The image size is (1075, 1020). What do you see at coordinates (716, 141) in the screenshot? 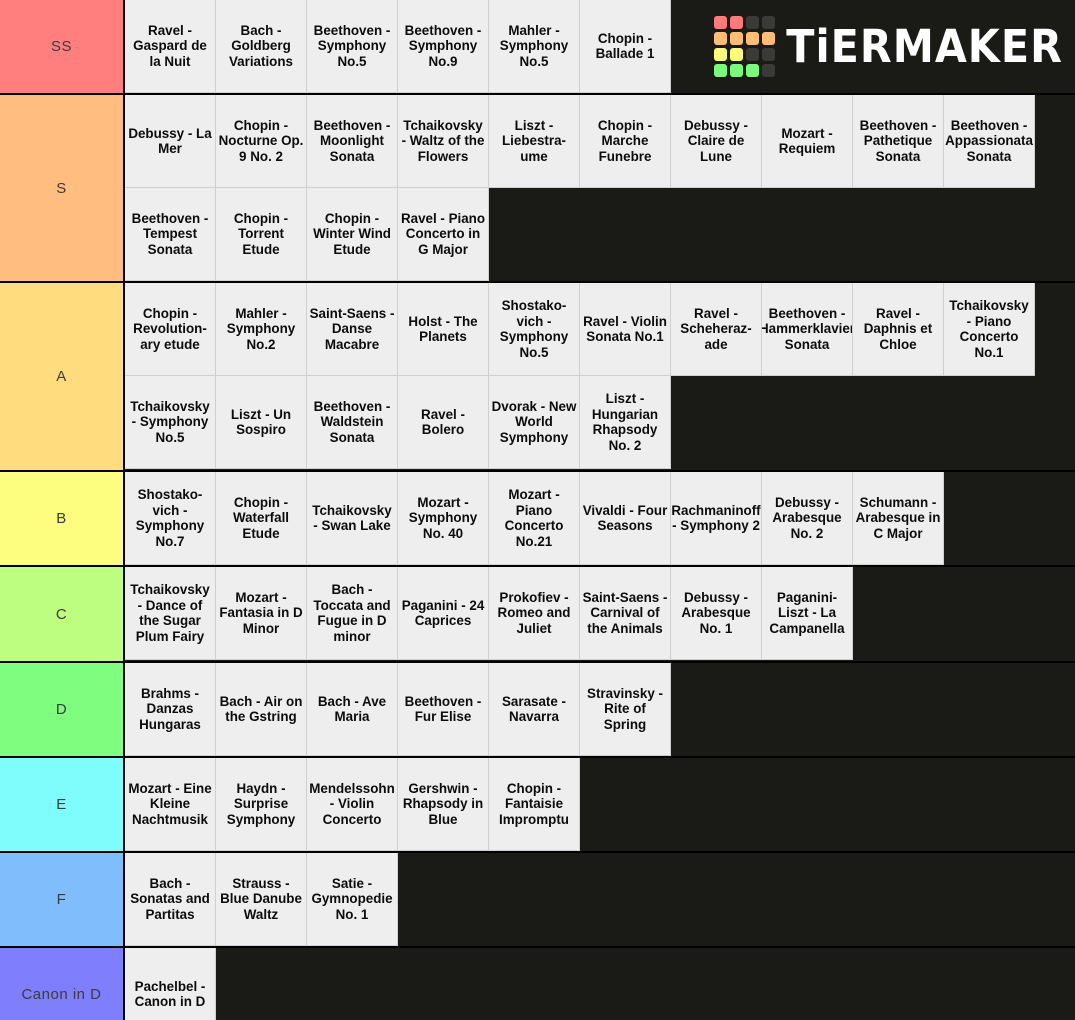
I see `tier-item-tile: Debussy - Claire de Lune` at bounding box center [716, 141].